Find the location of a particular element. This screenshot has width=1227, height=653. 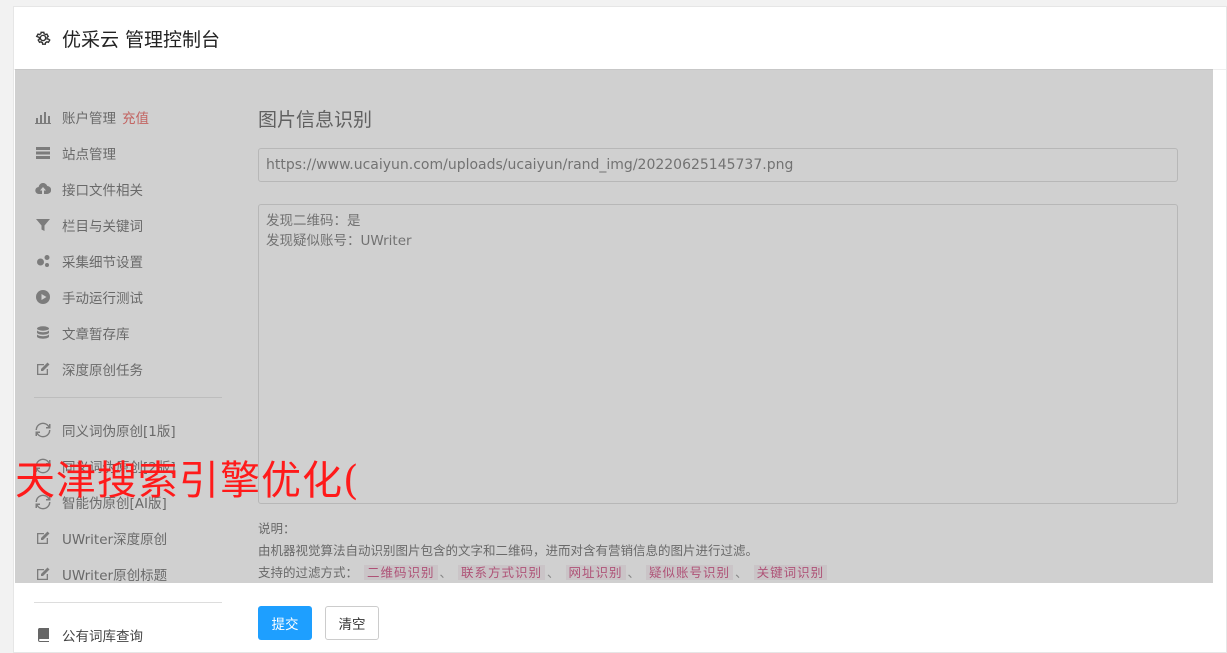

sidebar-item-label: 接口文件相关 is located at coordinates (102, 191).